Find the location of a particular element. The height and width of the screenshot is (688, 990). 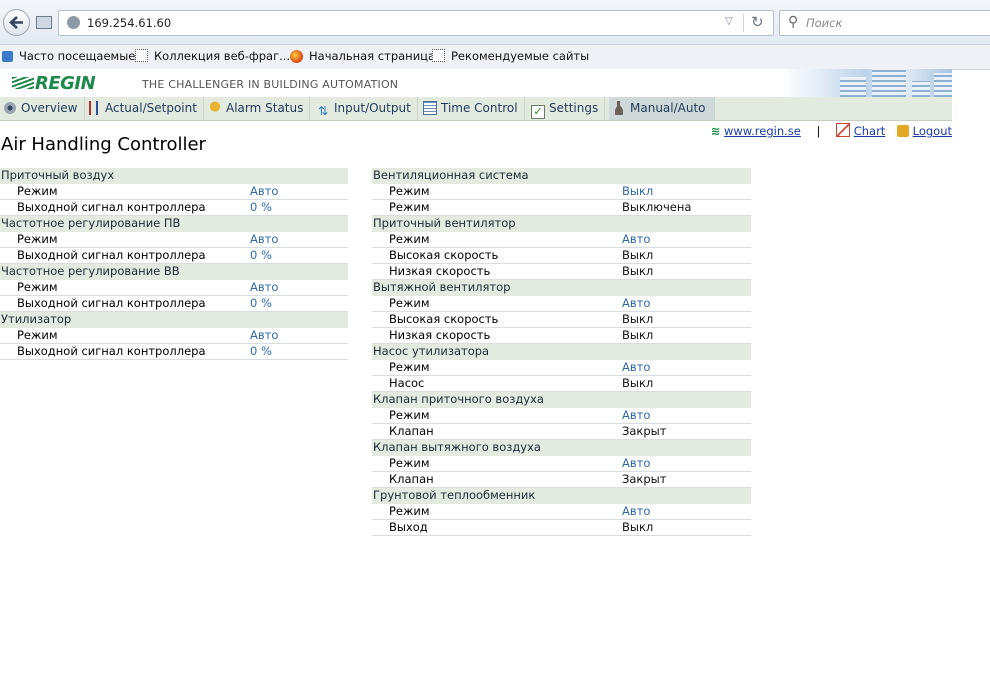

url-bar: 169.254.61.60 ▽ ↻ is located at coordinates (416, 23).